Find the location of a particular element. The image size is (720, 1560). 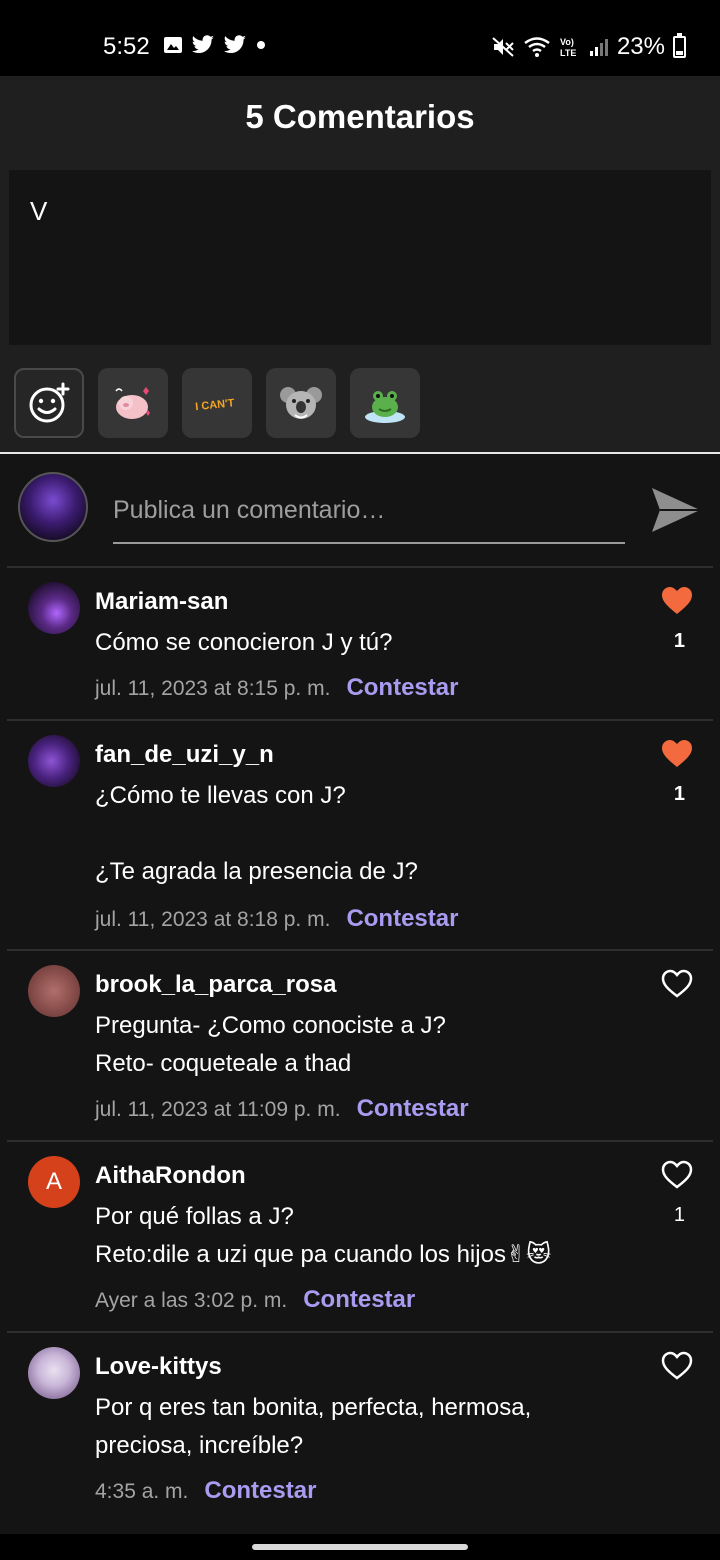

add-sticker-button is located at coordinates (49, 403).